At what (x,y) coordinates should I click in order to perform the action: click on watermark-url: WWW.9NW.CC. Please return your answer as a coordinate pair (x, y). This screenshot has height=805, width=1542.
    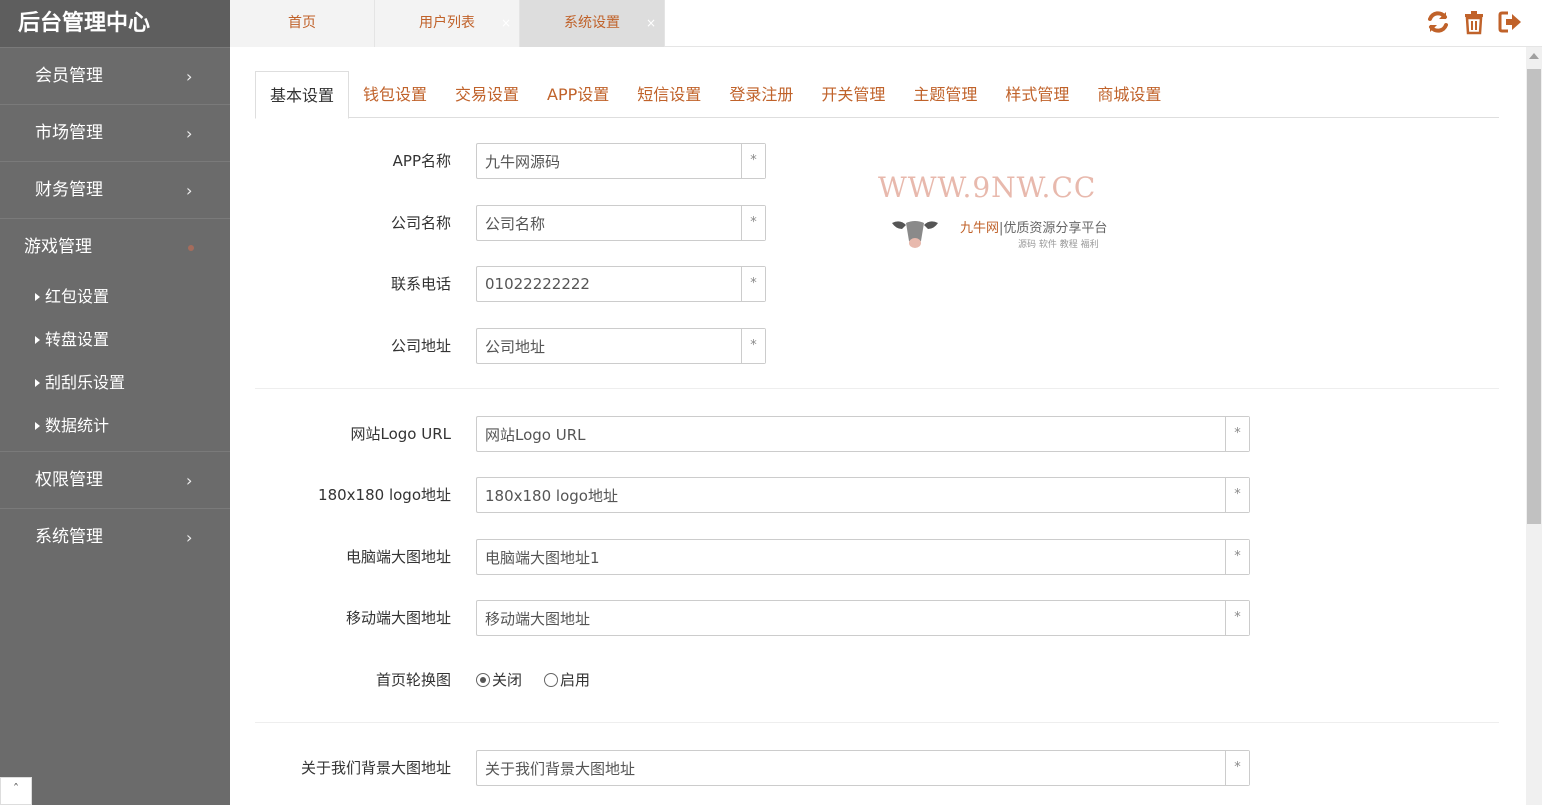
    Looking at the image, I should click on (987, 187).